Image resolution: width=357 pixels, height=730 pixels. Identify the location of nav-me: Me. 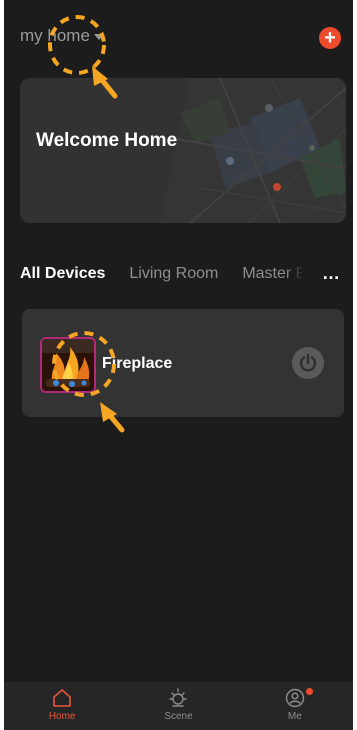
(295, 706).